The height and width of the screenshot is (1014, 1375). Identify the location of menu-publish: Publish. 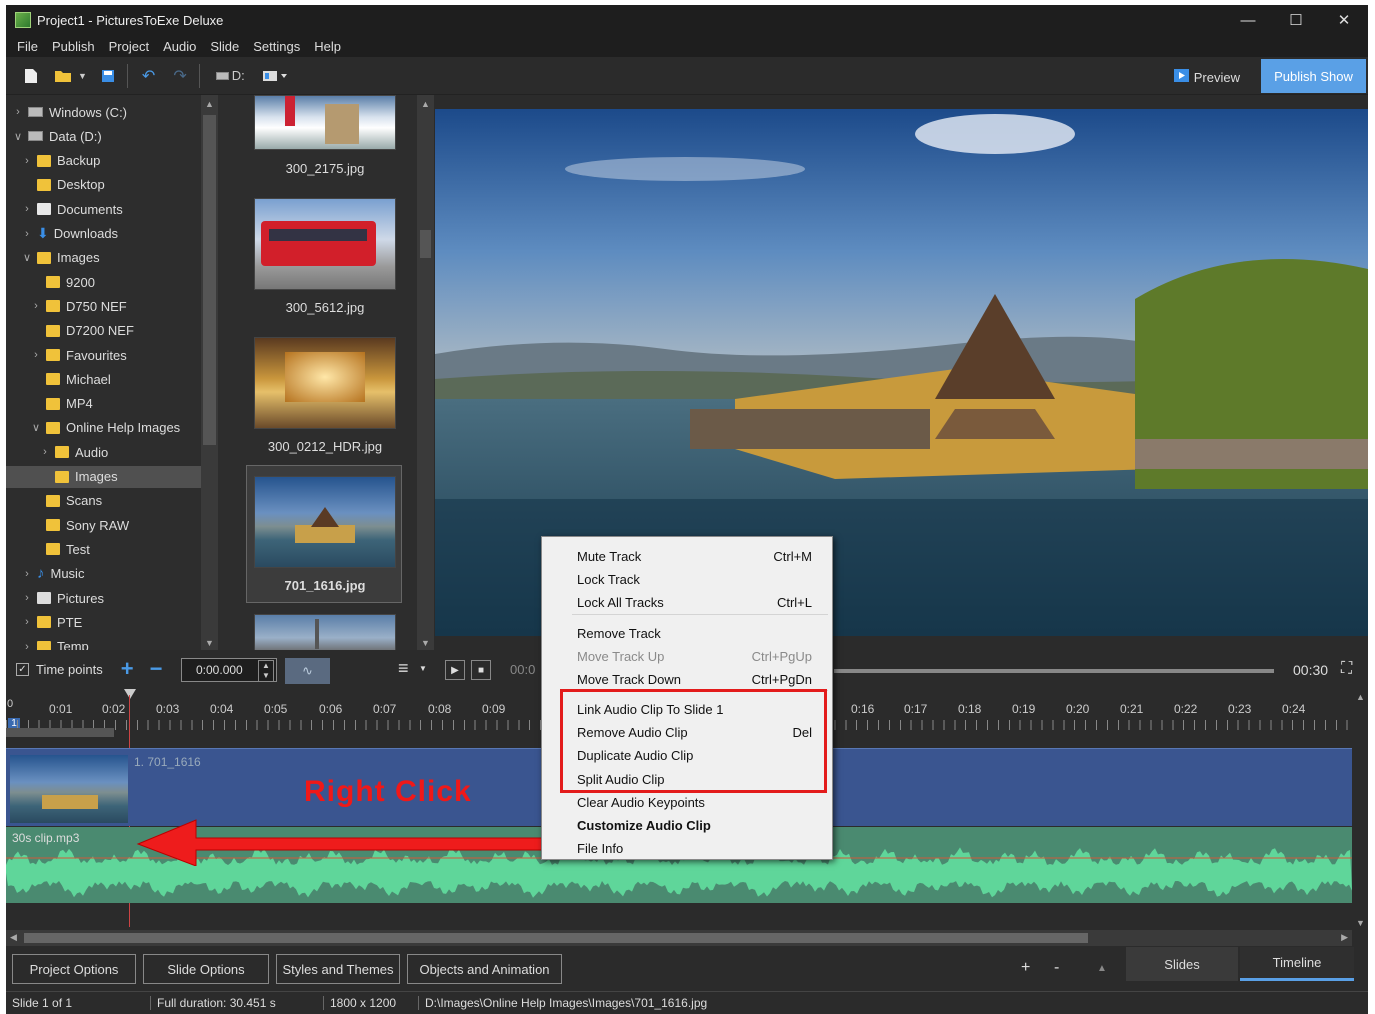
(73, 46).